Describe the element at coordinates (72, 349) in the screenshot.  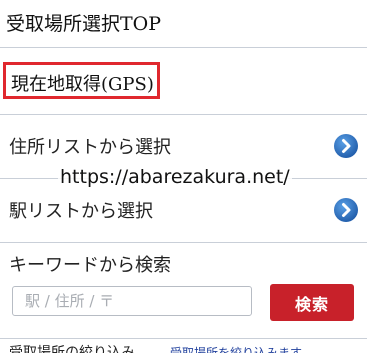
I see `filter-label: 受取場所の絞り込み` at that location.